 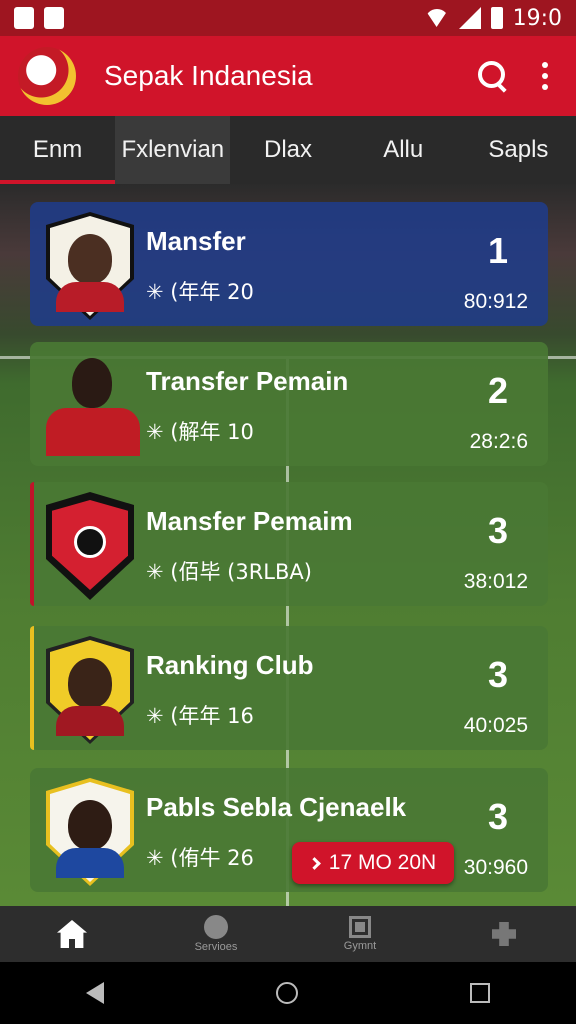 I want to click on search-icon, so click(x=493, y=76).